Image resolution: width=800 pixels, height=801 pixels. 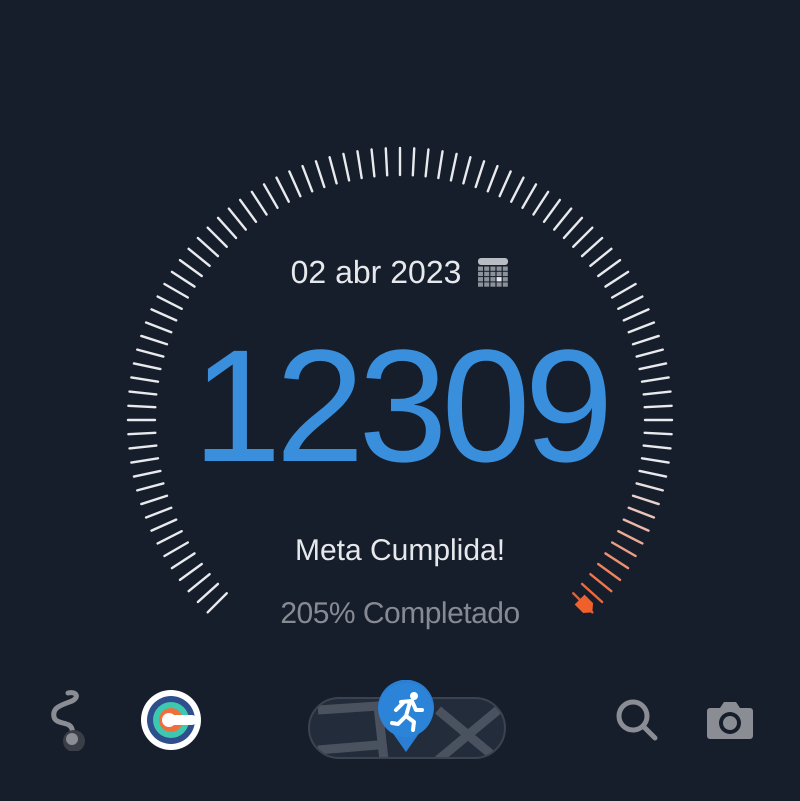 What do you see at coordinates (400, 406) in the screenshot?
I see `step-count: 12309` at bounding box center [400, 406].